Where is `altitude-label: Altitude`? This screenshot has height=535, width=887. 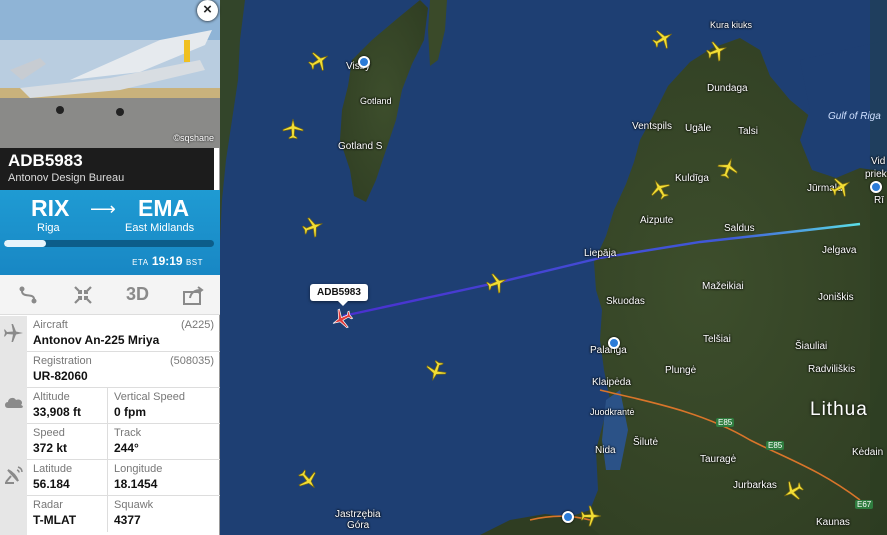
altitude-label: Altitude is located at coordinates (51, 397).